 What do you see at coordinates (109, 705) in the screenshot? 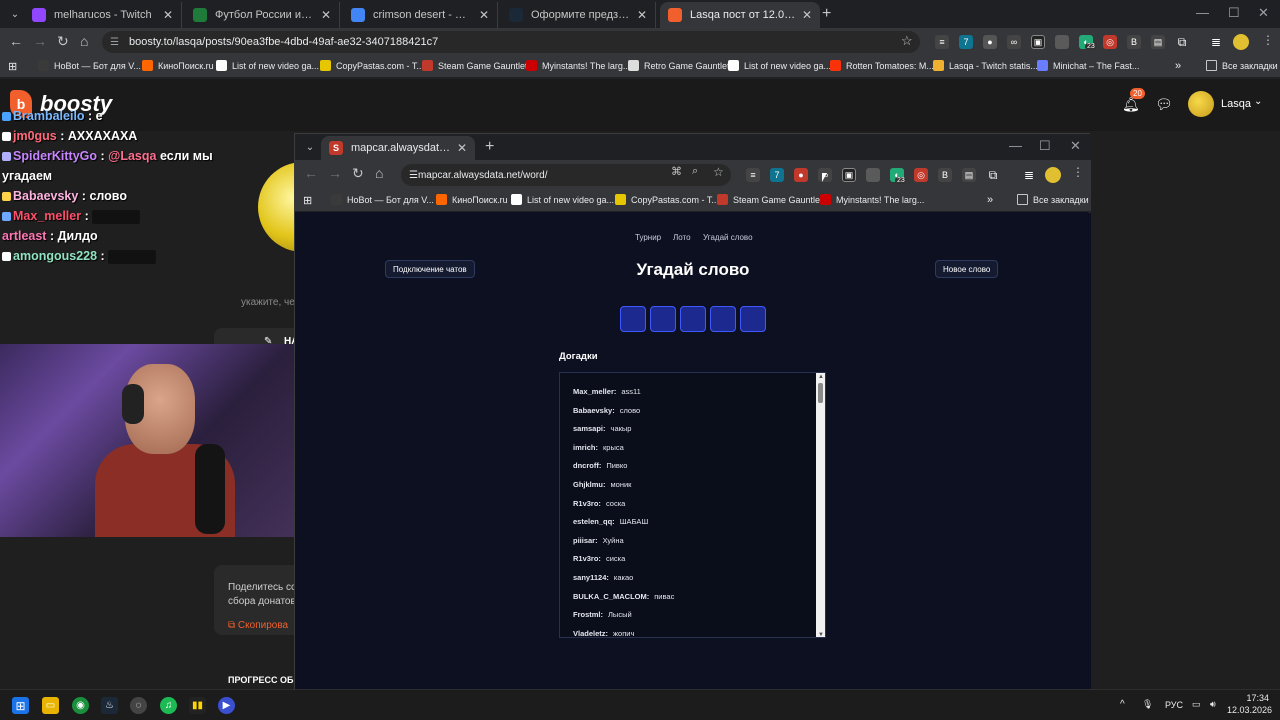
I see `steam-icon: ♨` at bounding box center [109, 705].